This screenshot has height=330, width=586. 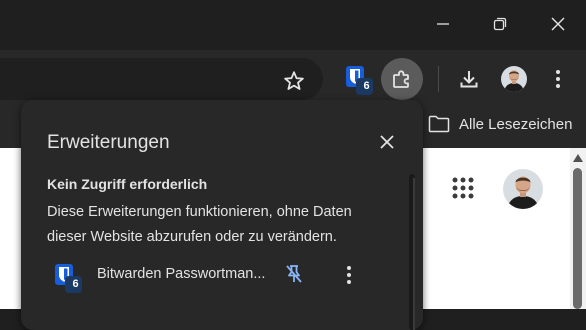 I want to click on apps-grid-icon, so click(x=463, y=188).